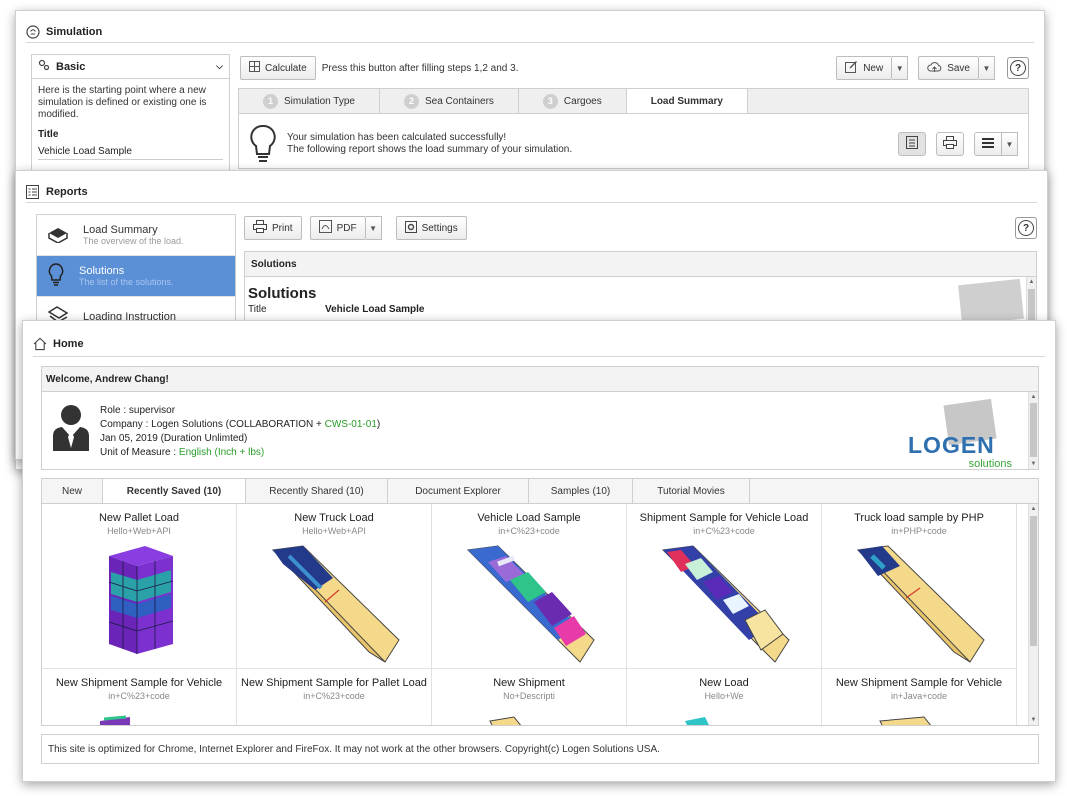  I want to click on save-button-group: Save ▼, so click(956, 68).